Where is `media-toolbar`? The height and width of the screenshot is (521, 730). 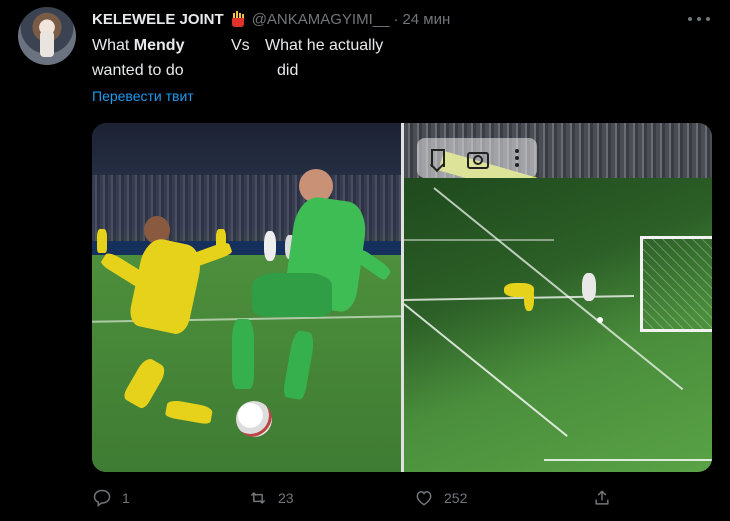 media-toolbar is located at coordinates (477, 158).